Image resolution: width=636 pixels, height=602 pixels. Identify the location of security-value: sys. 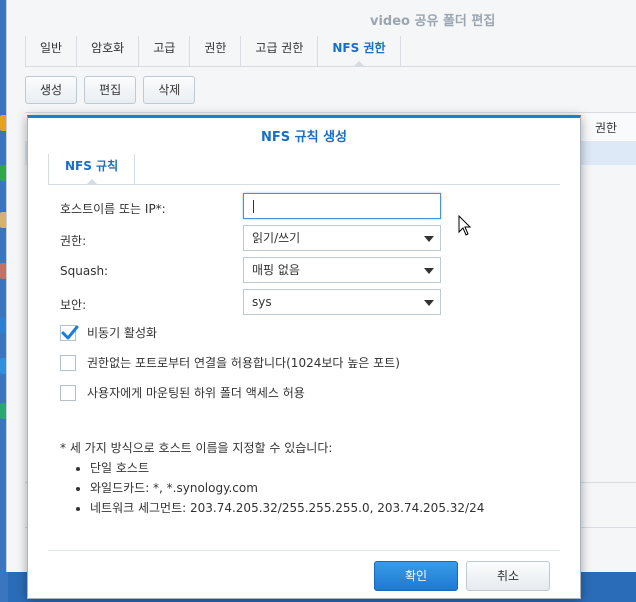
(262, 302).